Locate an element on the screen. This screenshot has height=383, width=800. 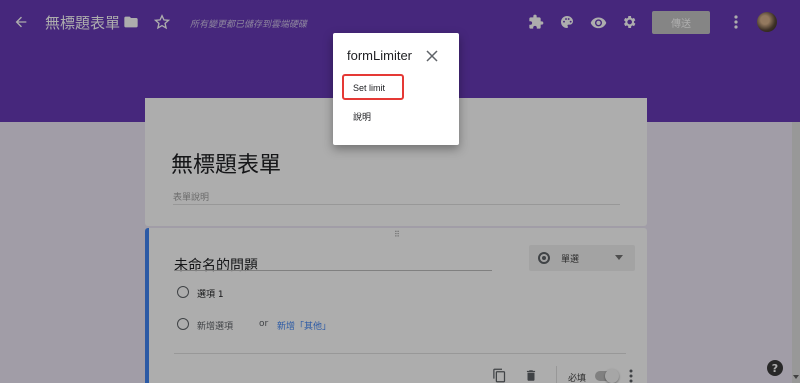
popup-title: formLimiter is located at coordinates (380, 55).